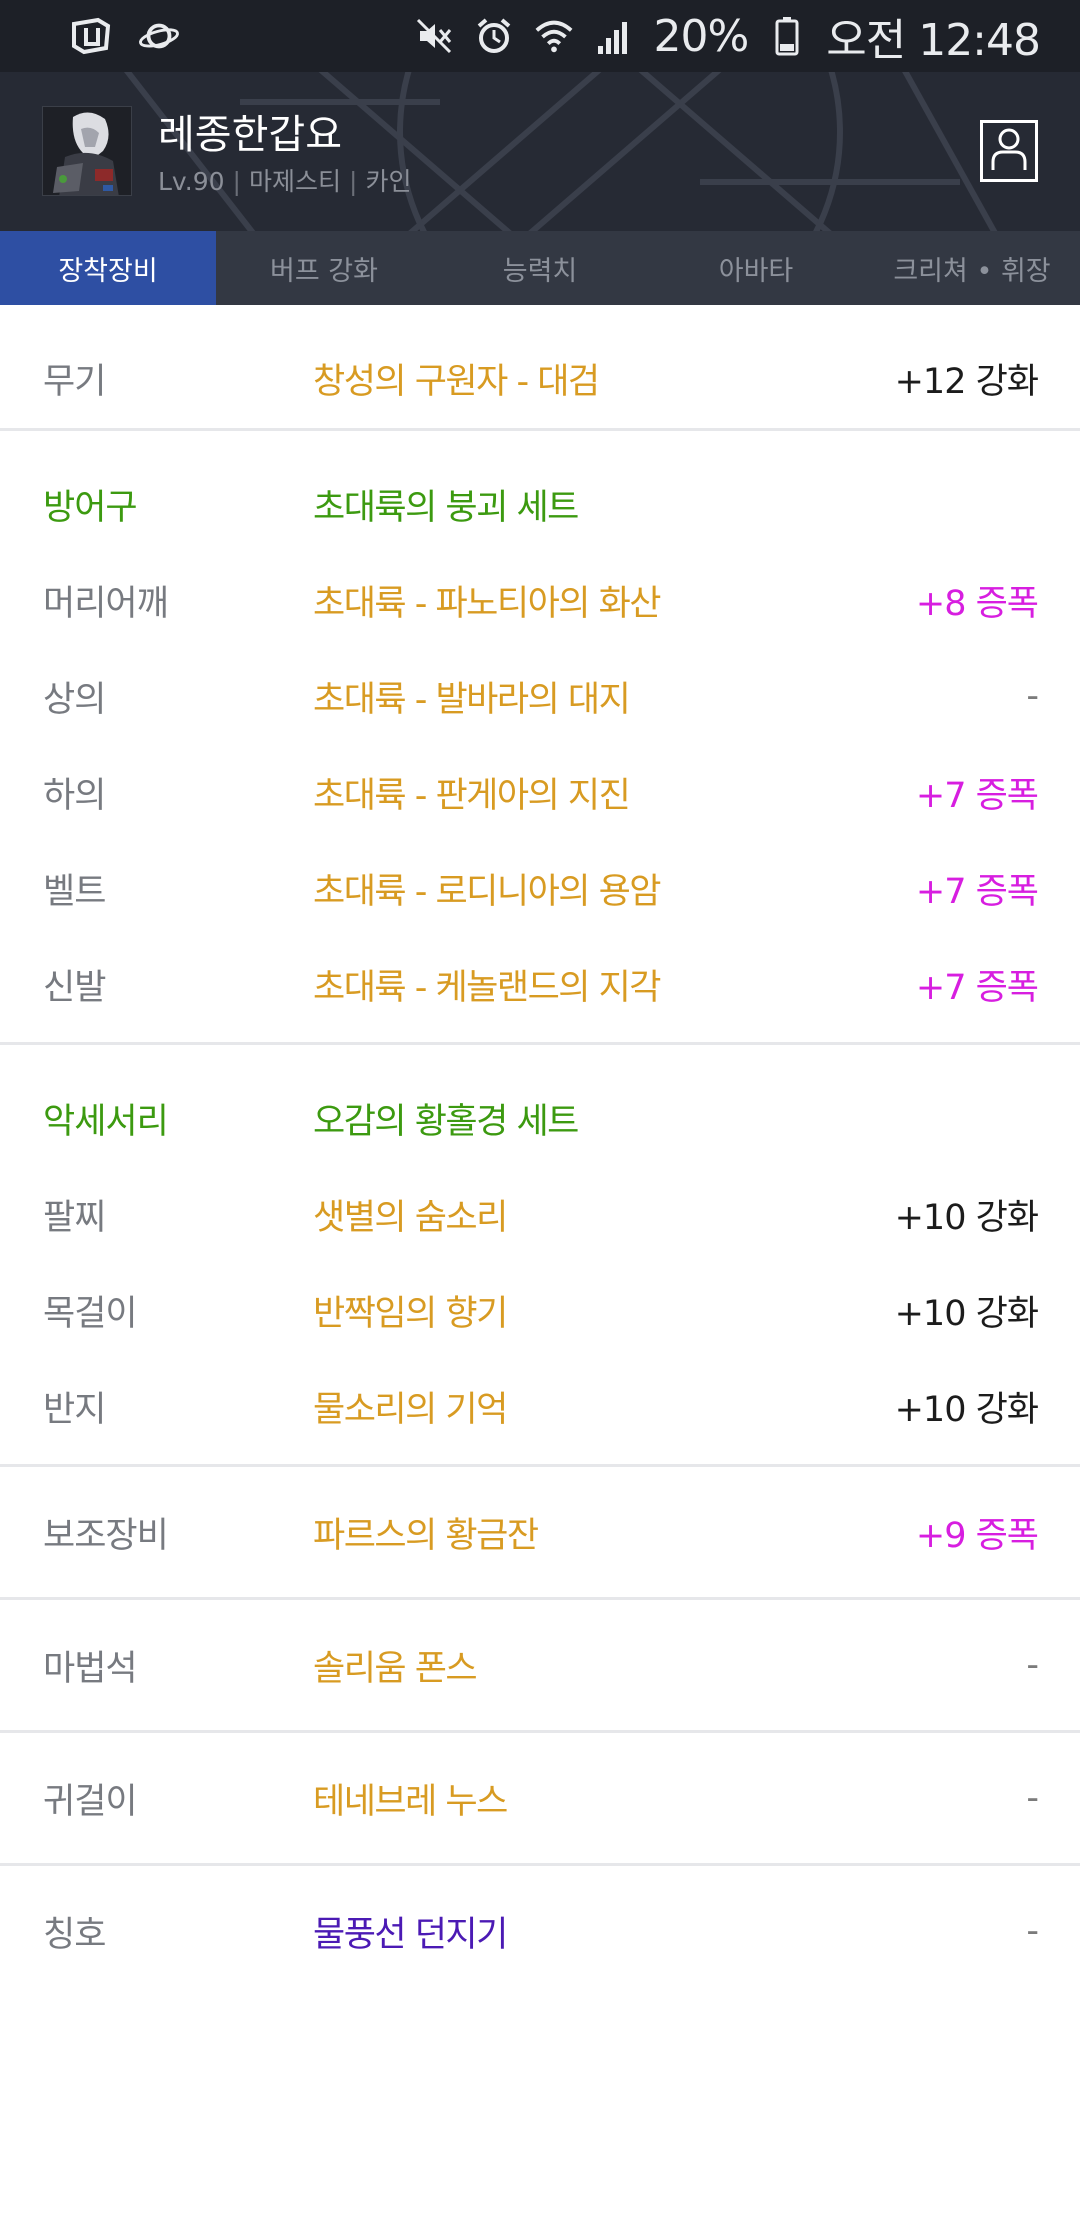 This screenshot has width=1080, height=2220. What do you see at coordinates (191, 181) in the screenshot?
I see `character-level: Lv.90` at bounding box center [191, 181].